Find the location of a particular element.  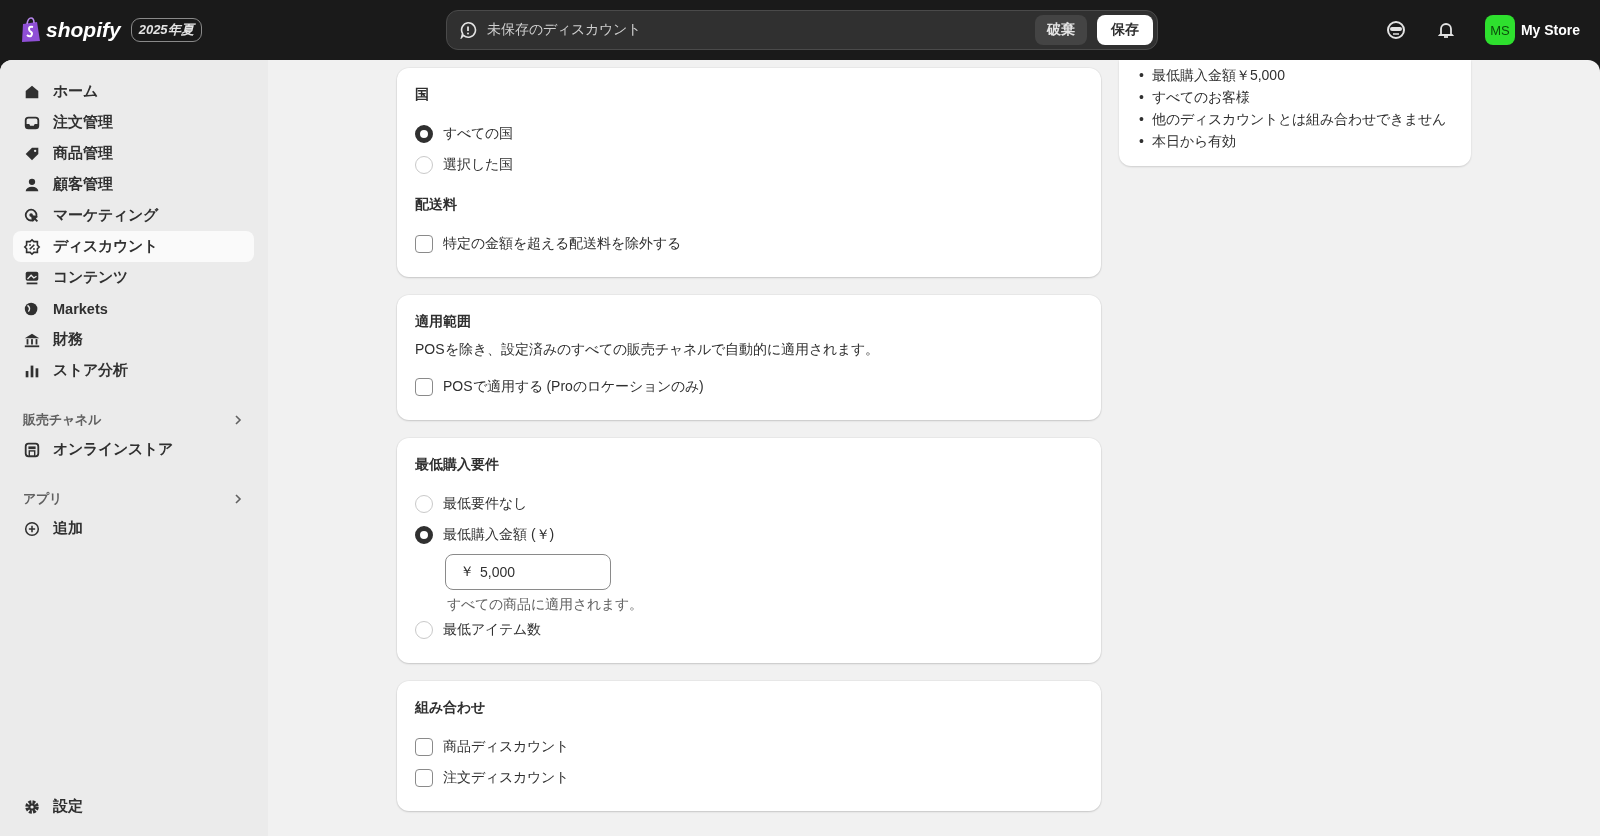

sidebar-item: マーケティング is located at coordinates (133, 215).